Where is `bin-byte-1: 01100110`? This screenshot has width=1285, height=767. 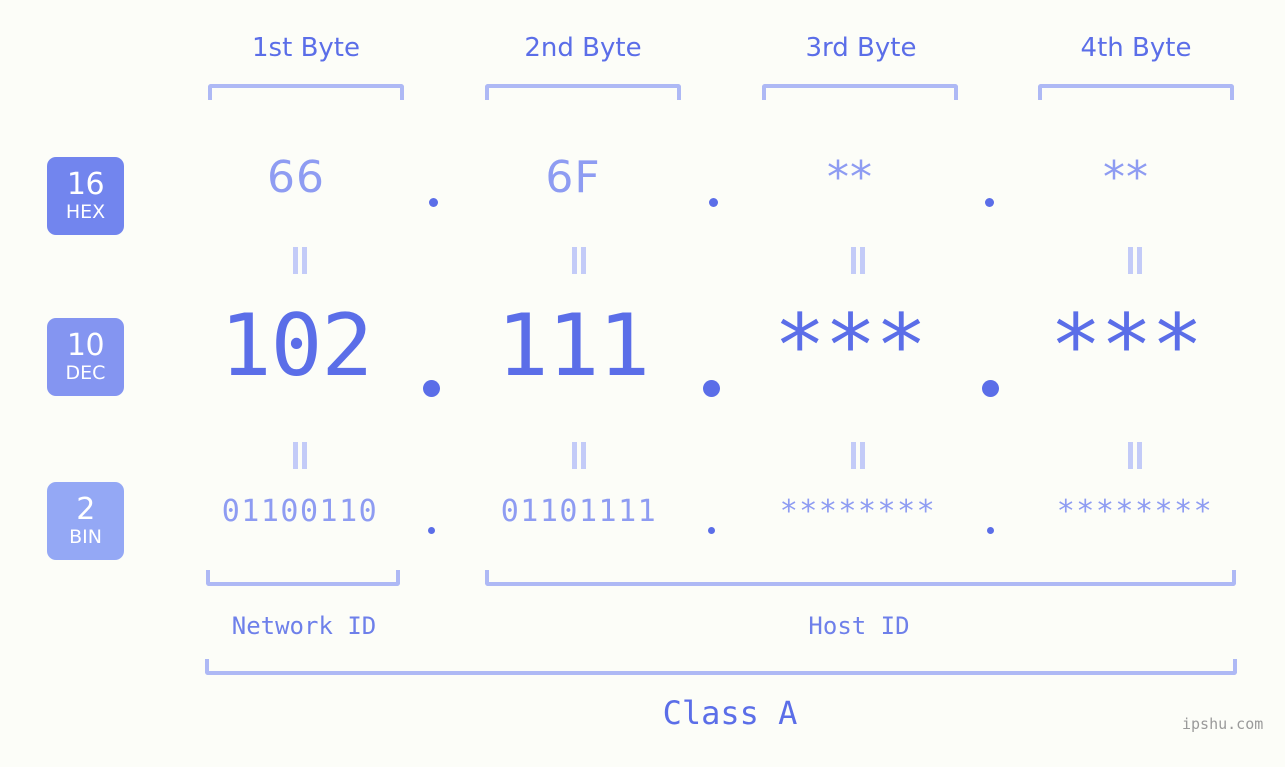
bin-byte-1: 01100110 is located at coordinates (300, 511).